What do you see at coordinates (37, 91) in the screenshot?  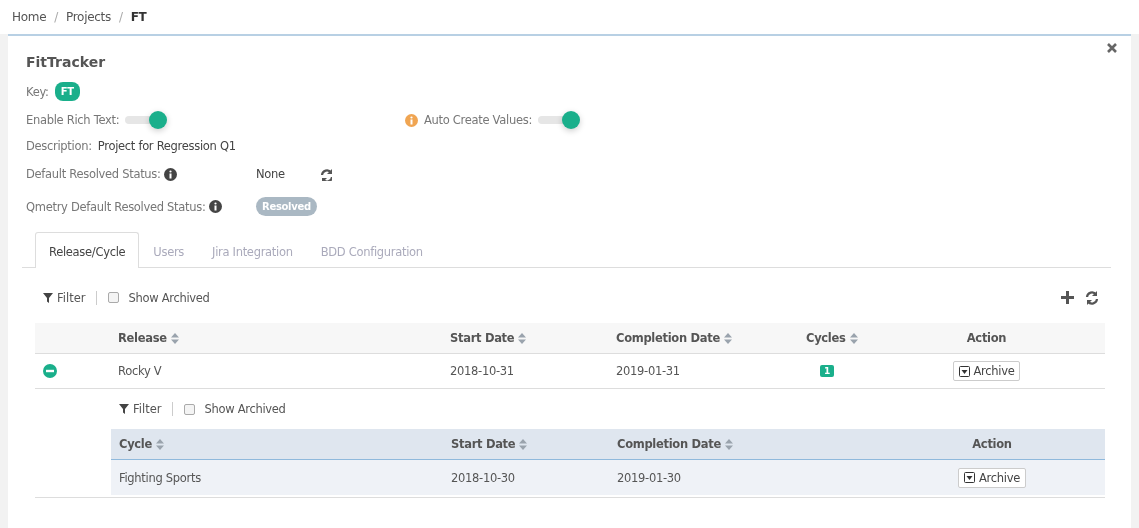 I see `field-label: Key:` at bounding box center [37, 91].